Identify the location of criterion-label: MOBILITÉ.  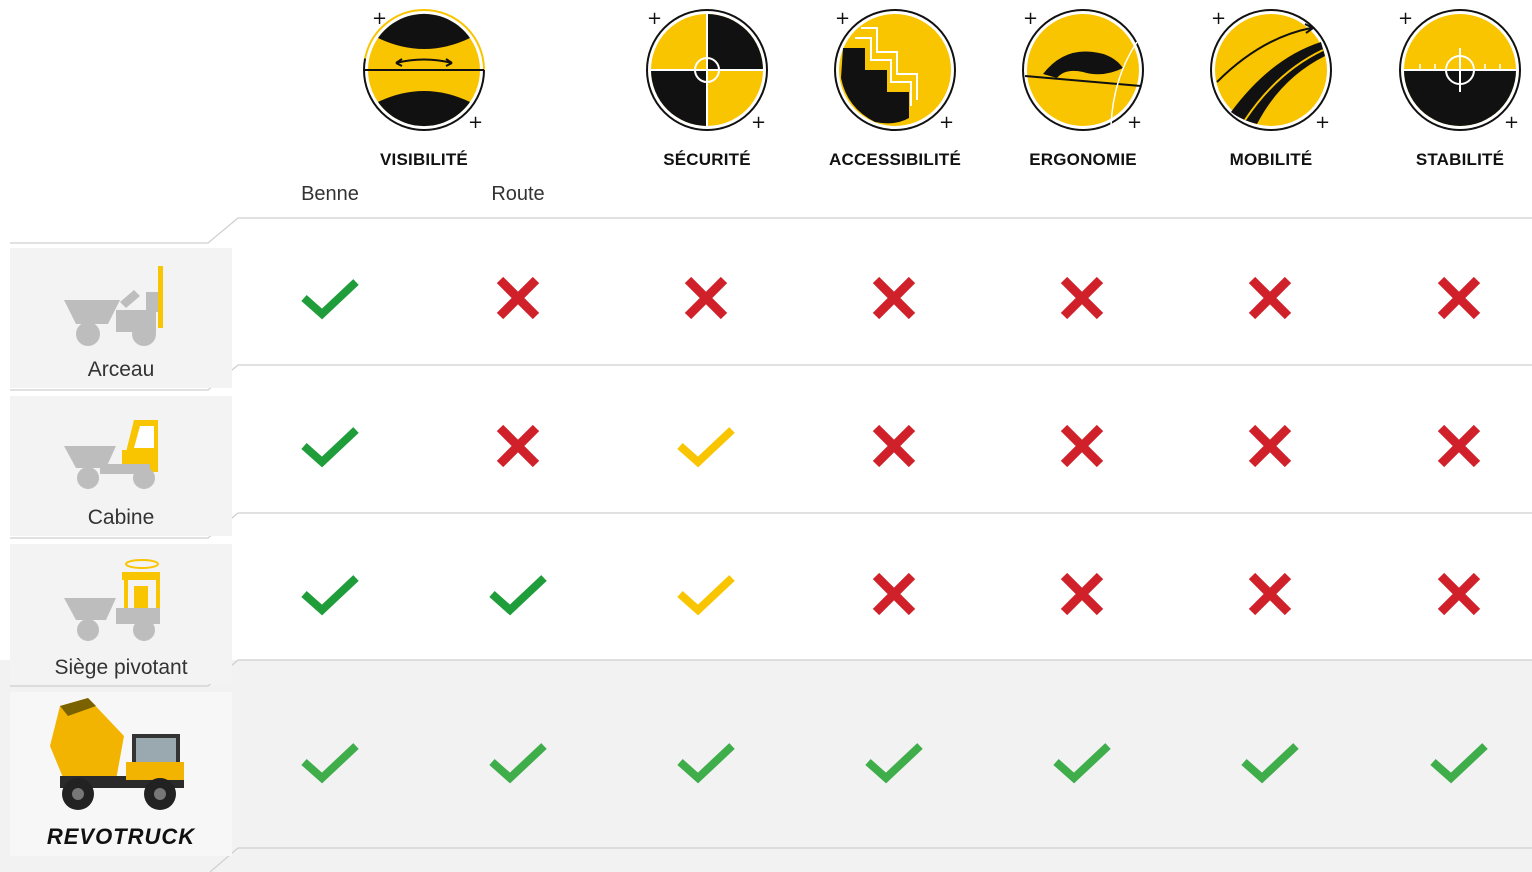
(1271, 159).